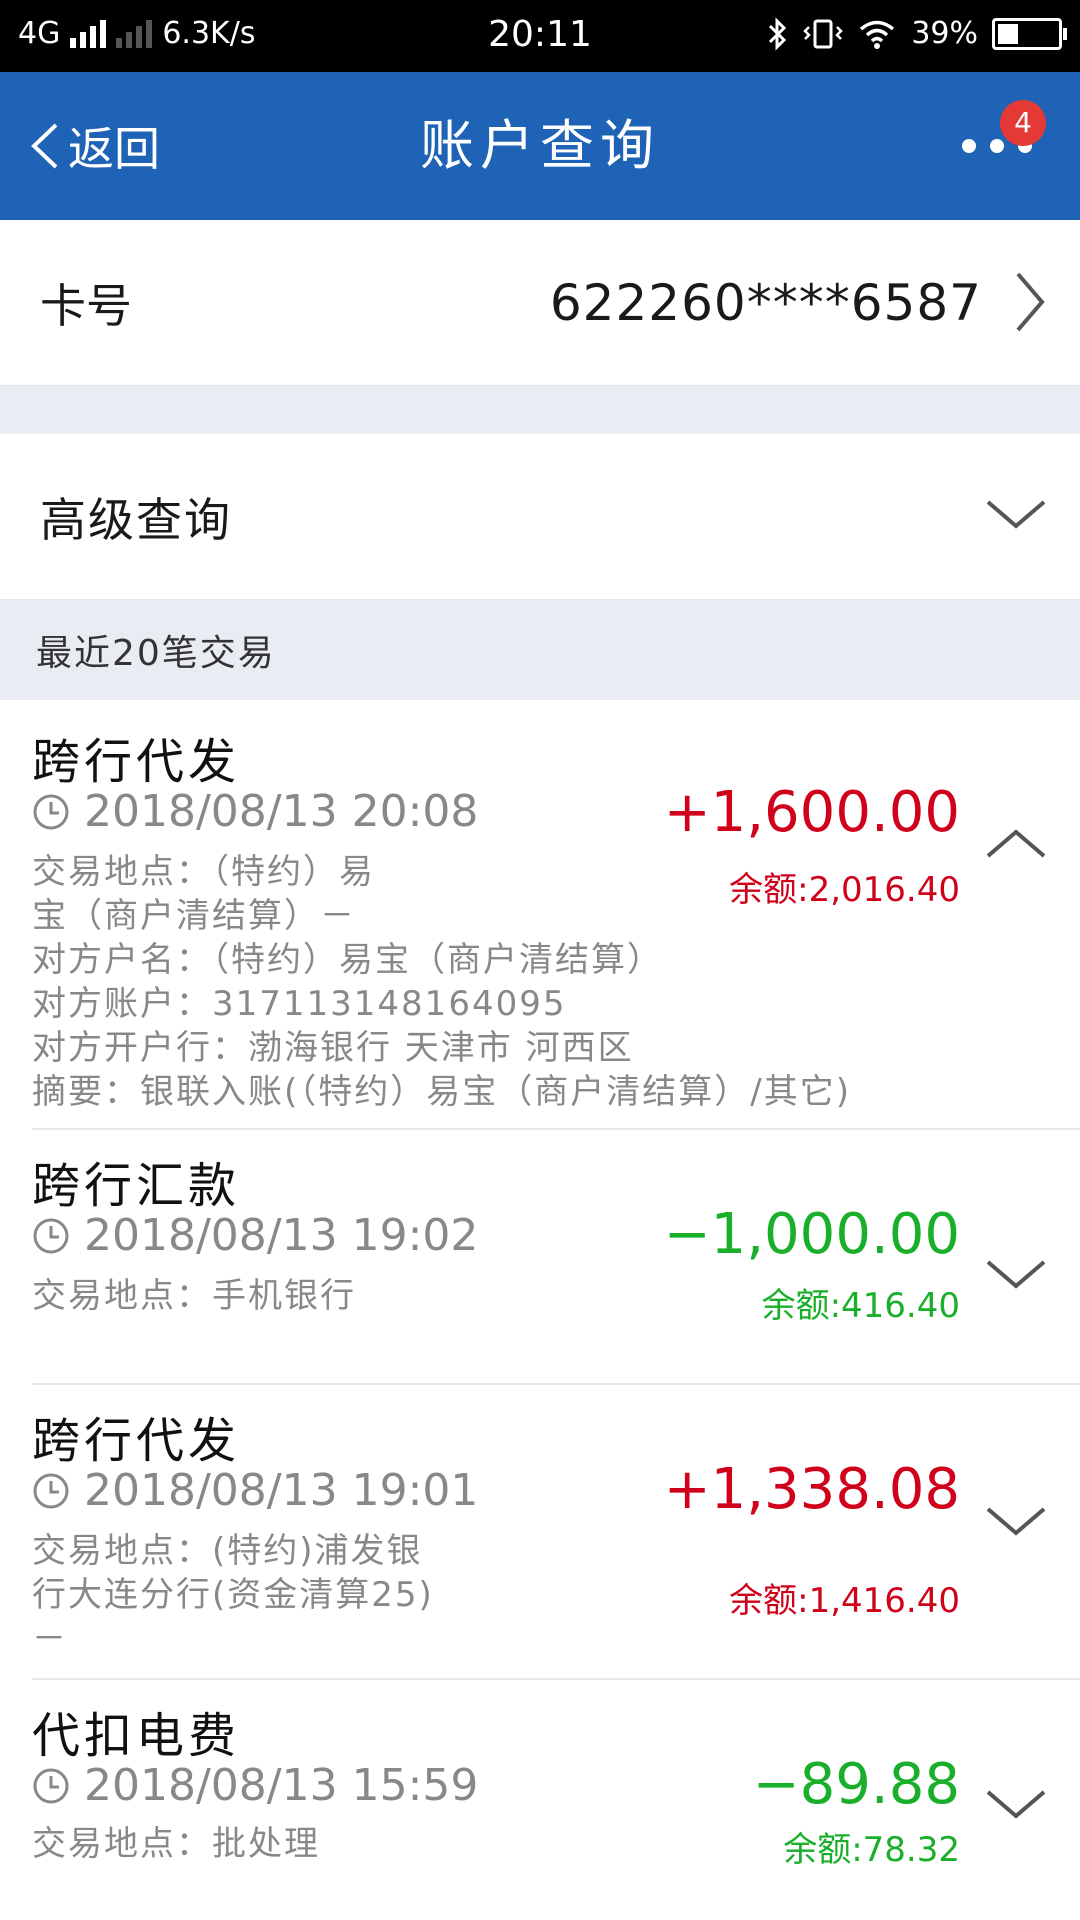 The width and height of the screenshot is (1080, 1920). I want to click on transaction-amount: −89.88, so click(856, 1784).